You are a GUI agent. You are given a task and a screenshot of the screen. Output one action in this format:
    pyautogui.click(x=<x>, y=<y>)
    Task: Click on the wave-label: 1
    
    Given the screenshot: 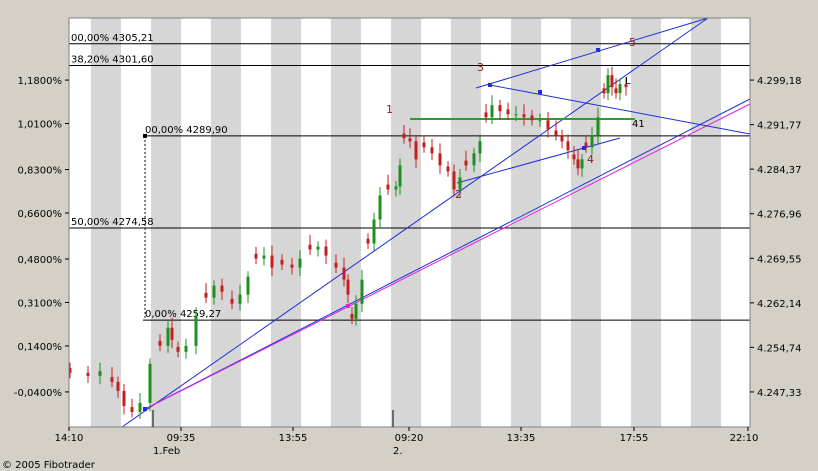 What is the action you would take?
    pyautogui.click(x=389, y=109)
    